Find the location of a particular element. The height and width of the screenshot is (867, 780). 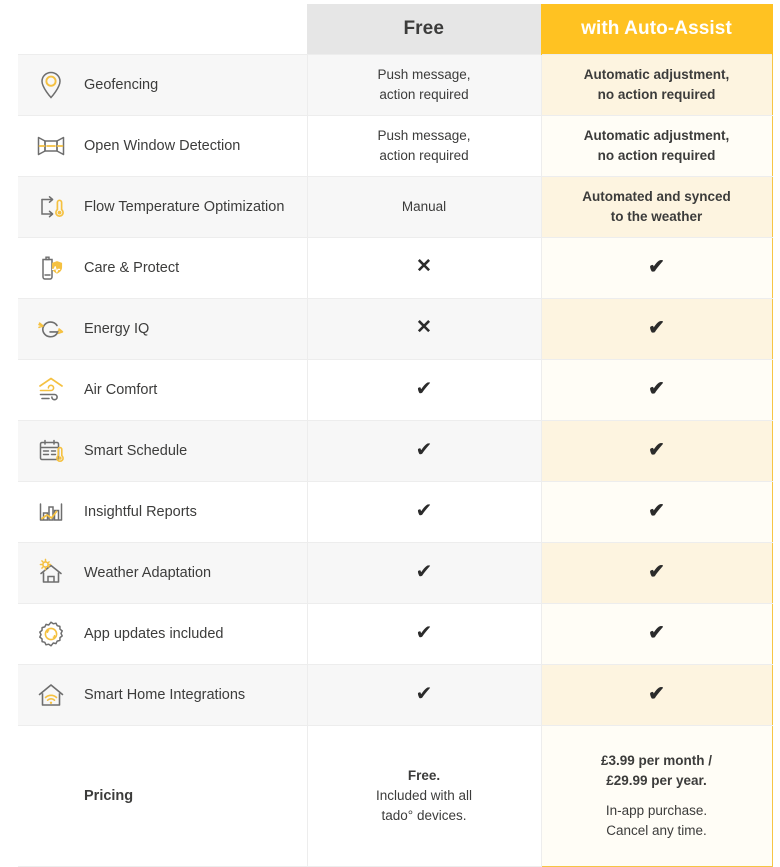

feature-label: Air Comfort is located at coordinates (121, 389).